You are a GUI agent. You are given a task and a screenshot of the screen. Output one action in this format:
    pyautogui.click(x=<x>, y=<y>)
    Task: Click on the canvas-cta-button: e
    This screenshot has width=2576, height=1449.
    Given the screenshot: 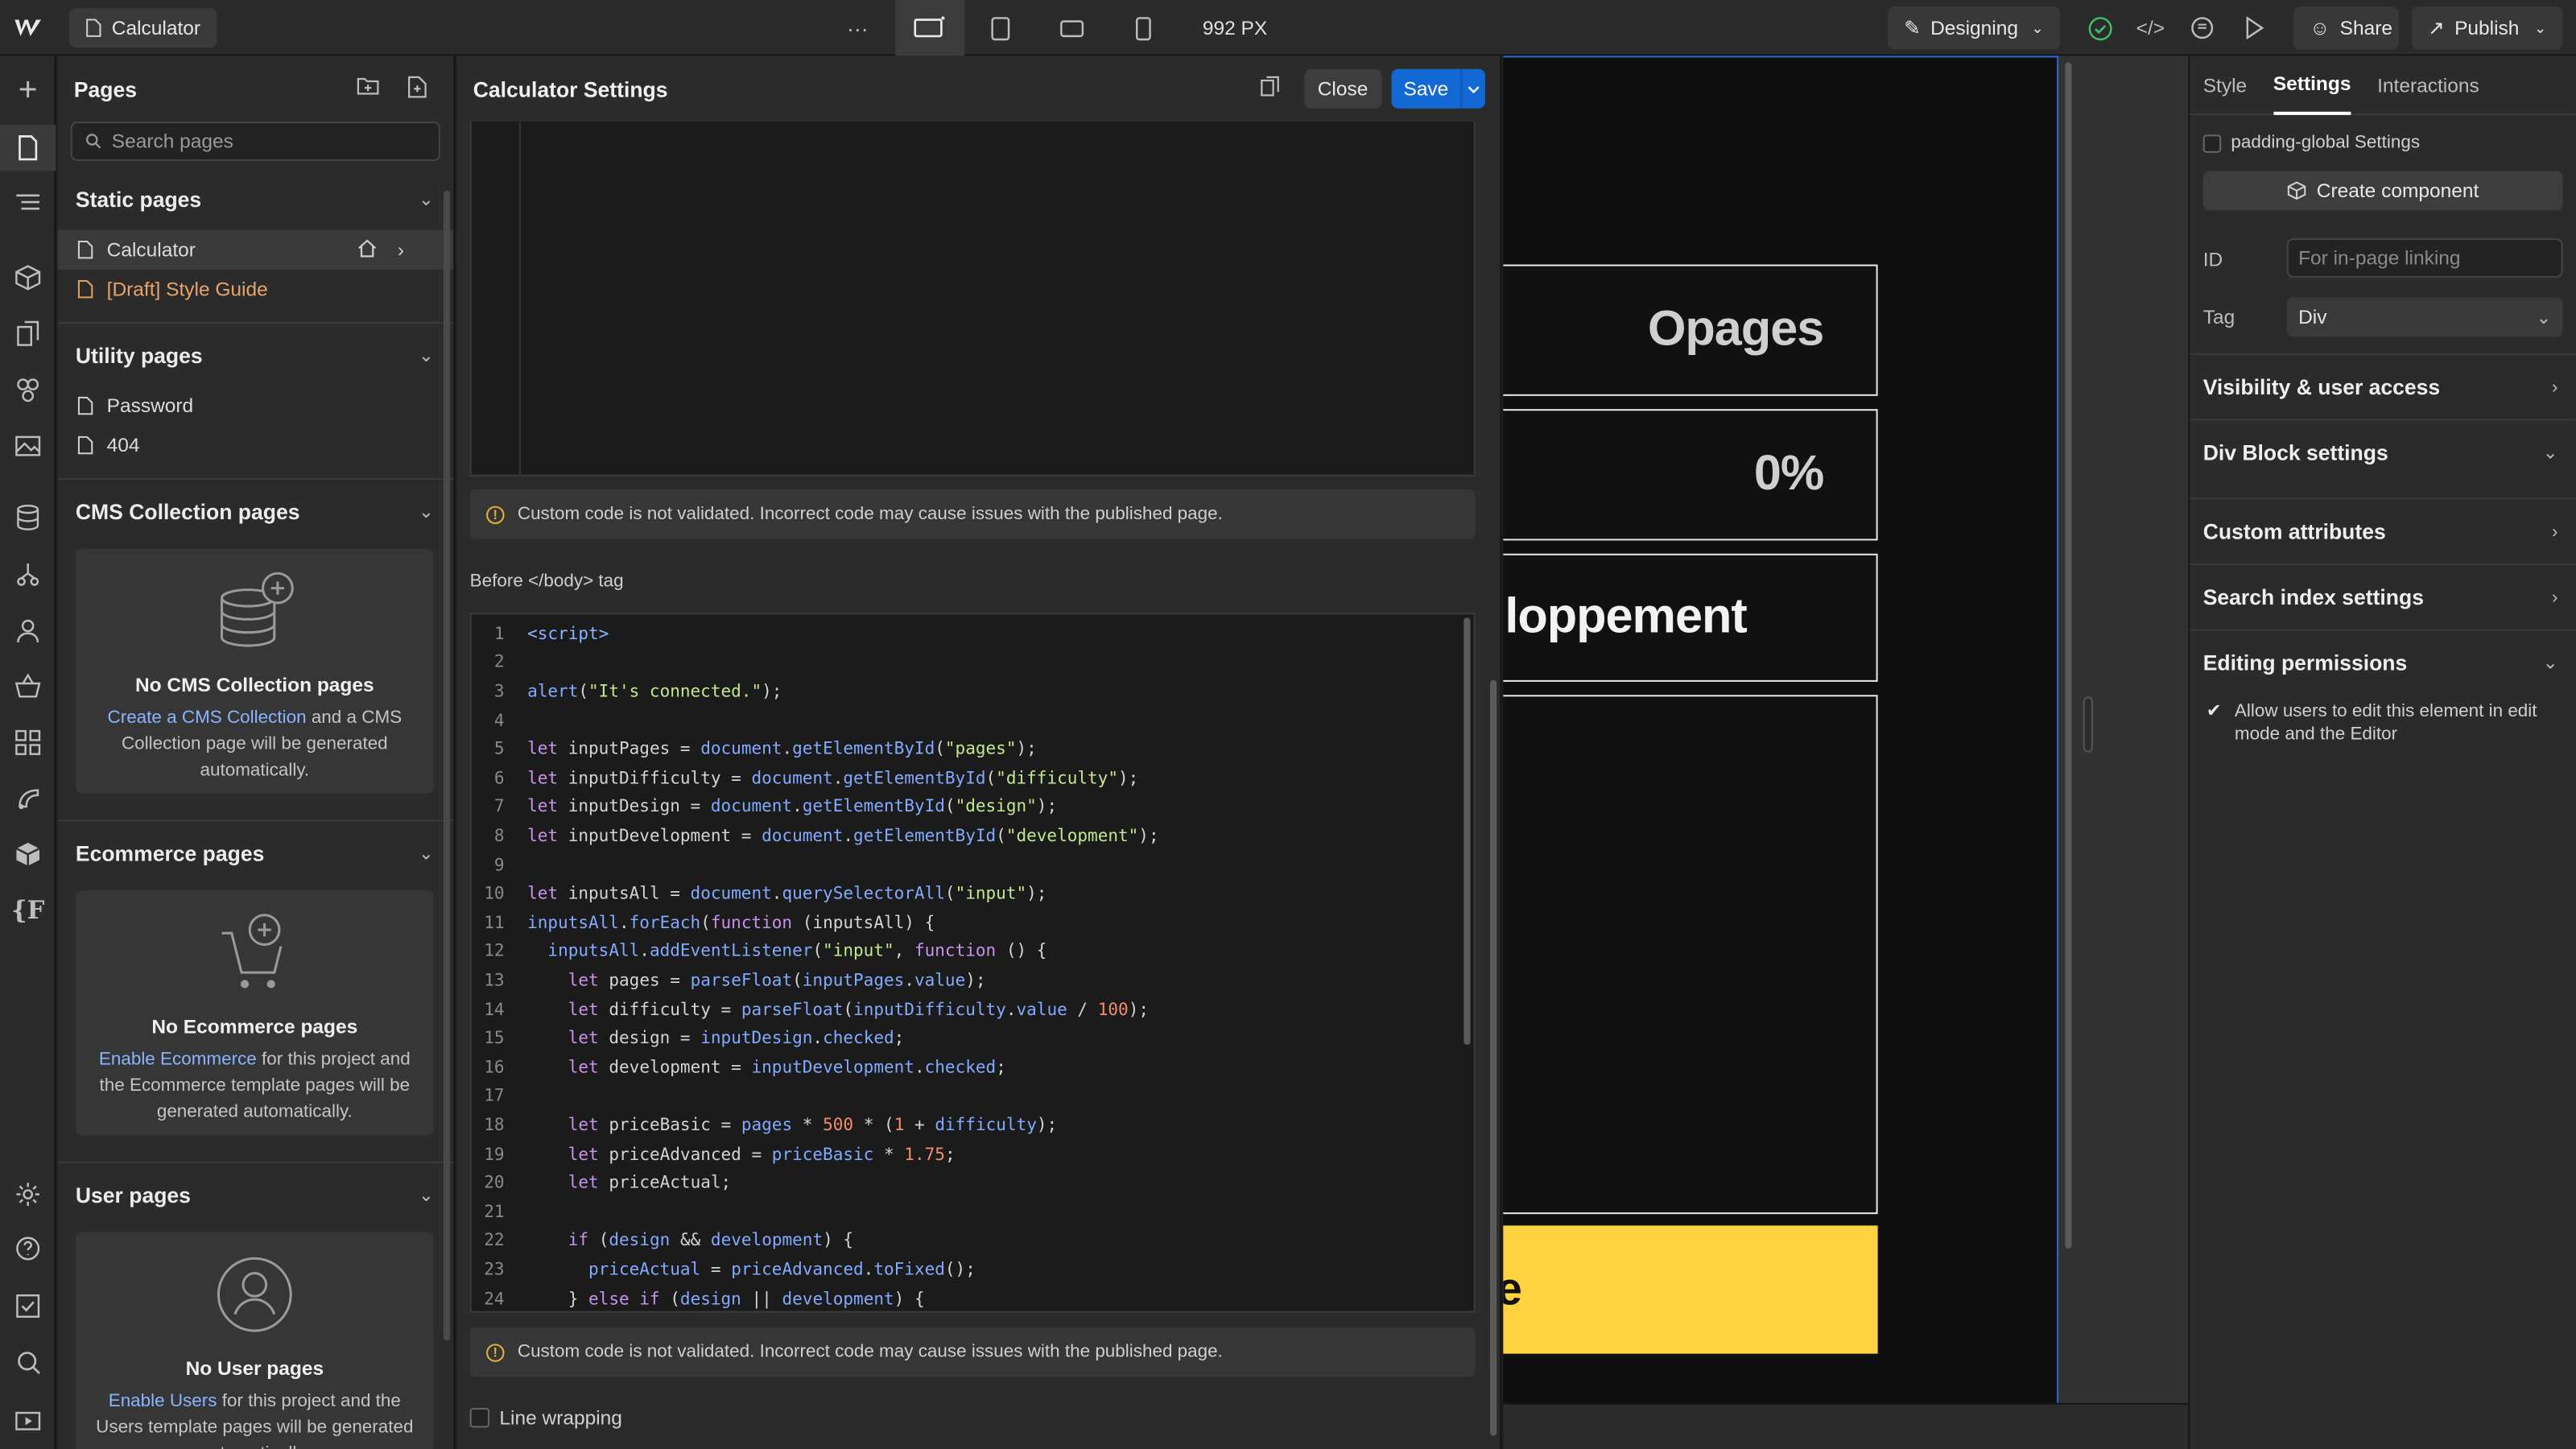 What is the action you would take?
    pyautogui.click(x=1690, y=1289)
    